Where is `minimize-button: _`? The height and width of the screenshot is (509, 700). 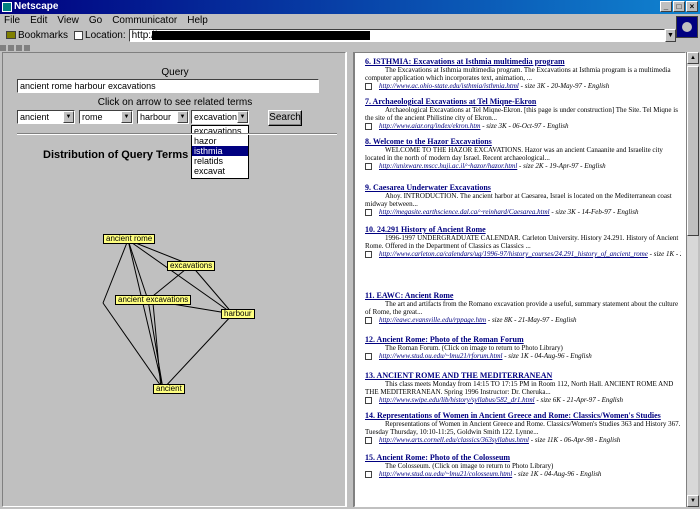
minimize-button: _ is located at coordinates (666, 6).